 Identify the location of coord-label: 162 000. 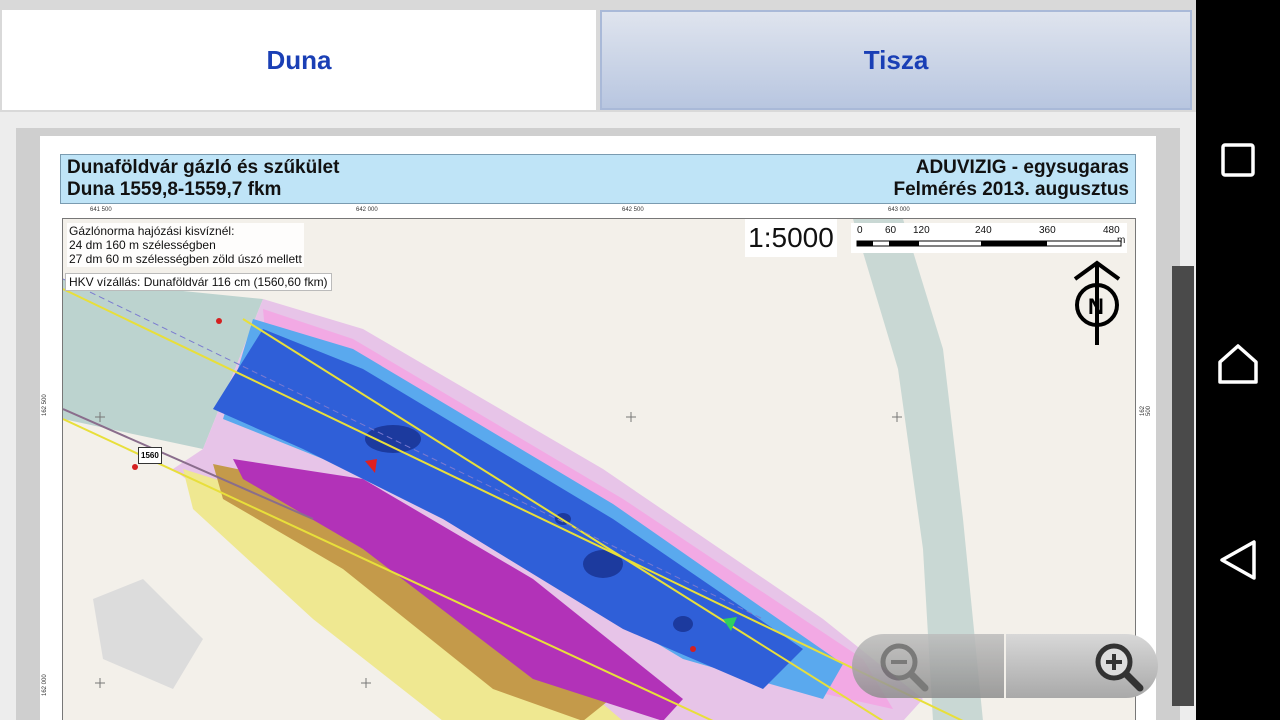
(45, 685).